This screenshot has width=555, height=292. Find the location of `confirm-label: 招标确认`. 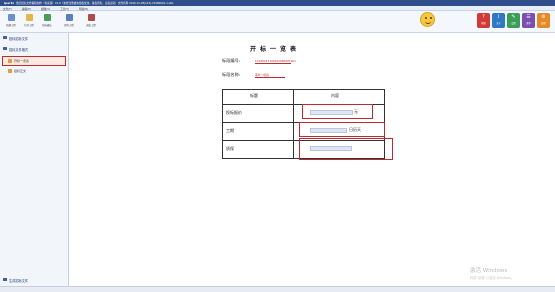

confirm-label: 招标确认 is located at coordinates (47, 25).